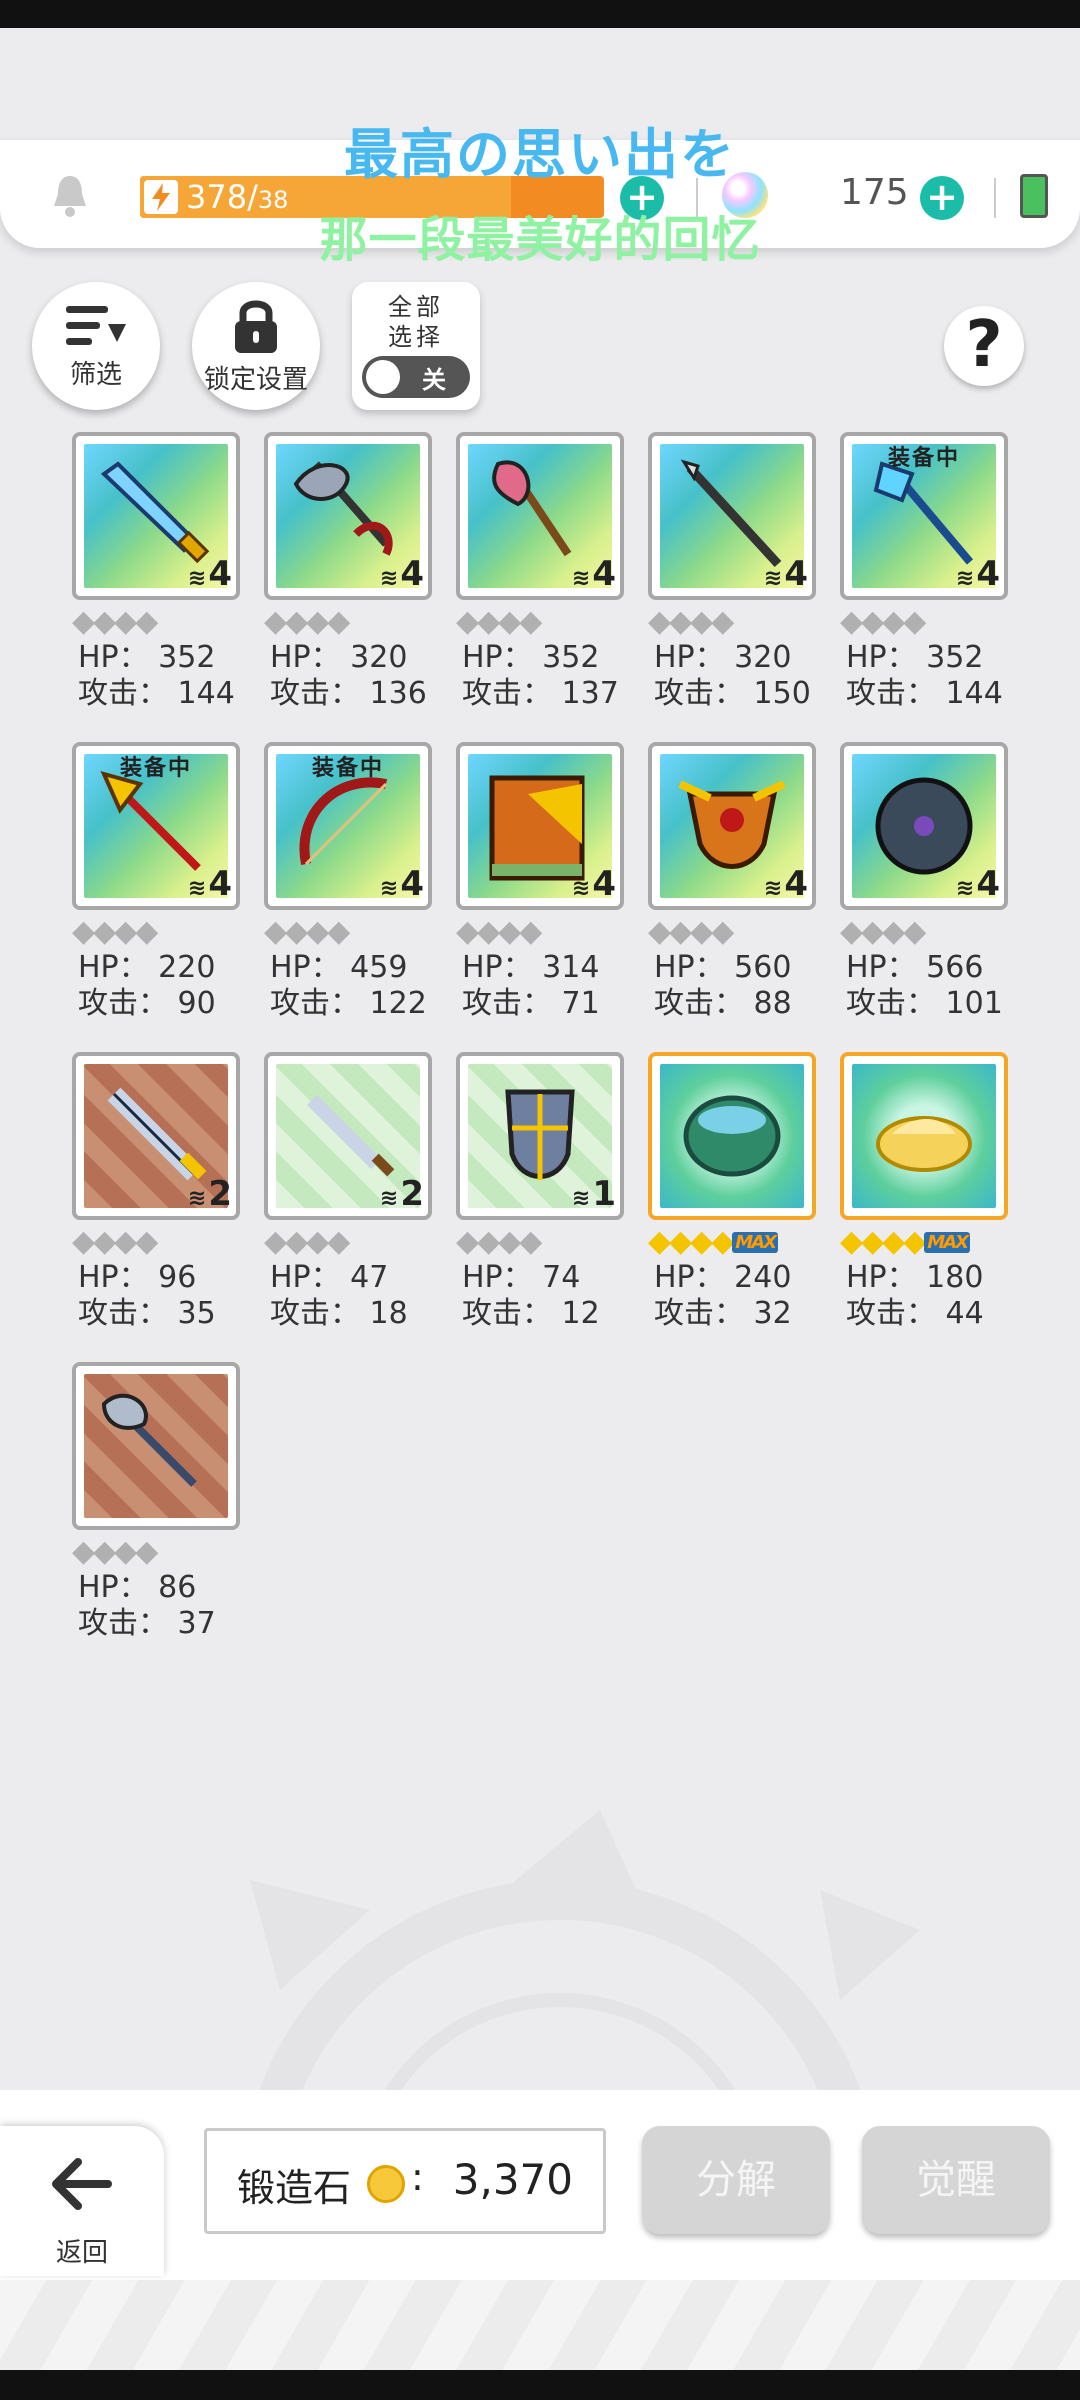 The image size is (1080, 2400). I want to click on navigation-bar, so click(540, 2385).